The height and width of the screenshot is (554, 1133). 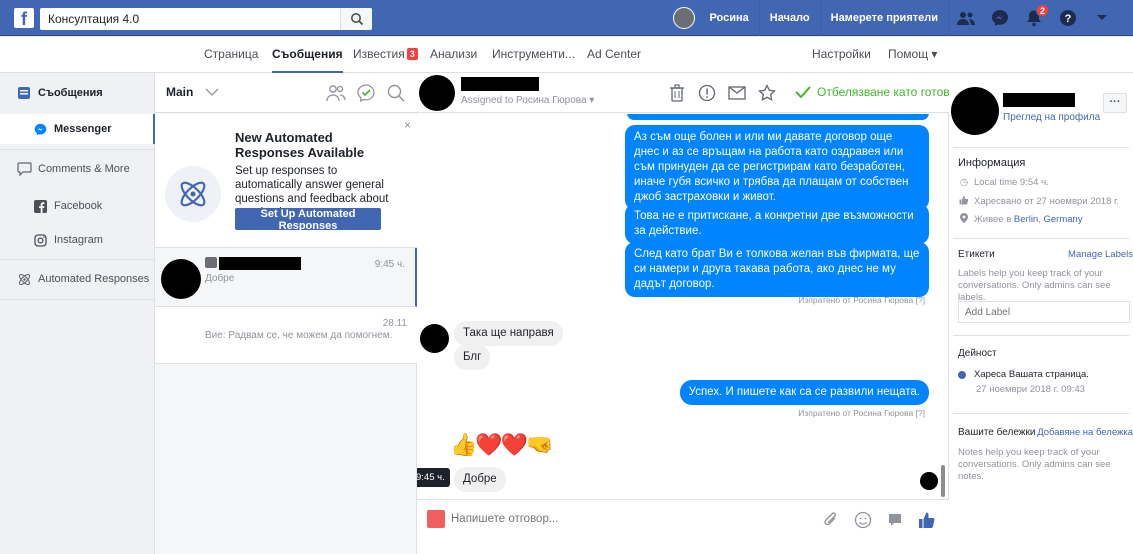 I want to click on avatar, so click(x=181, y=279).